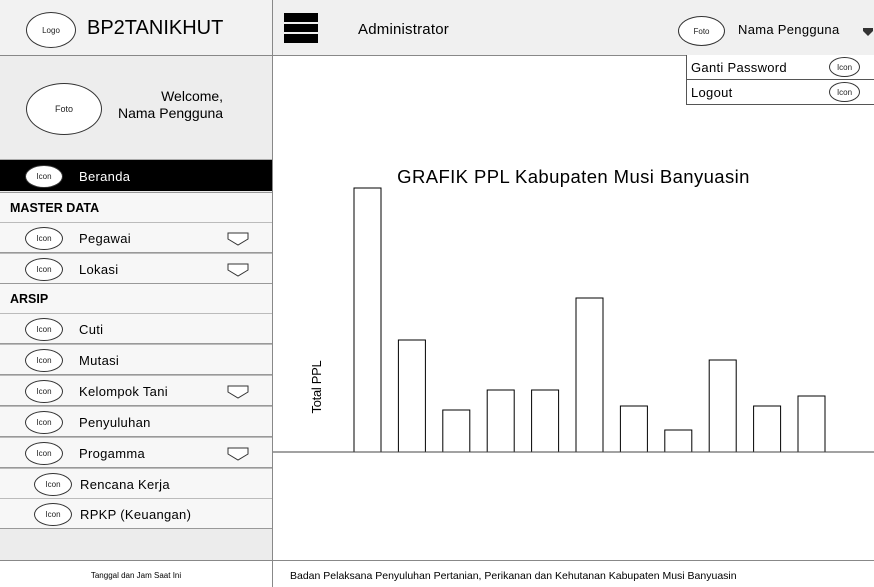 The width and height of the screenshot is (874, 587). What do you see at coordinates (99, 360) in the screenshot?
I see `sidebar-item-label: Mutasi` at bounding box center [99, 360].